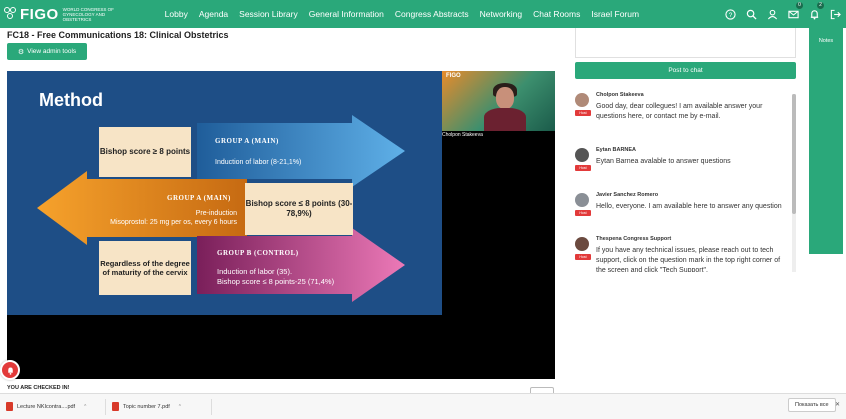 The width and height of the screenshot is (846, 419). I want to click on speaker-camera: FIGO, so click(498, 101).